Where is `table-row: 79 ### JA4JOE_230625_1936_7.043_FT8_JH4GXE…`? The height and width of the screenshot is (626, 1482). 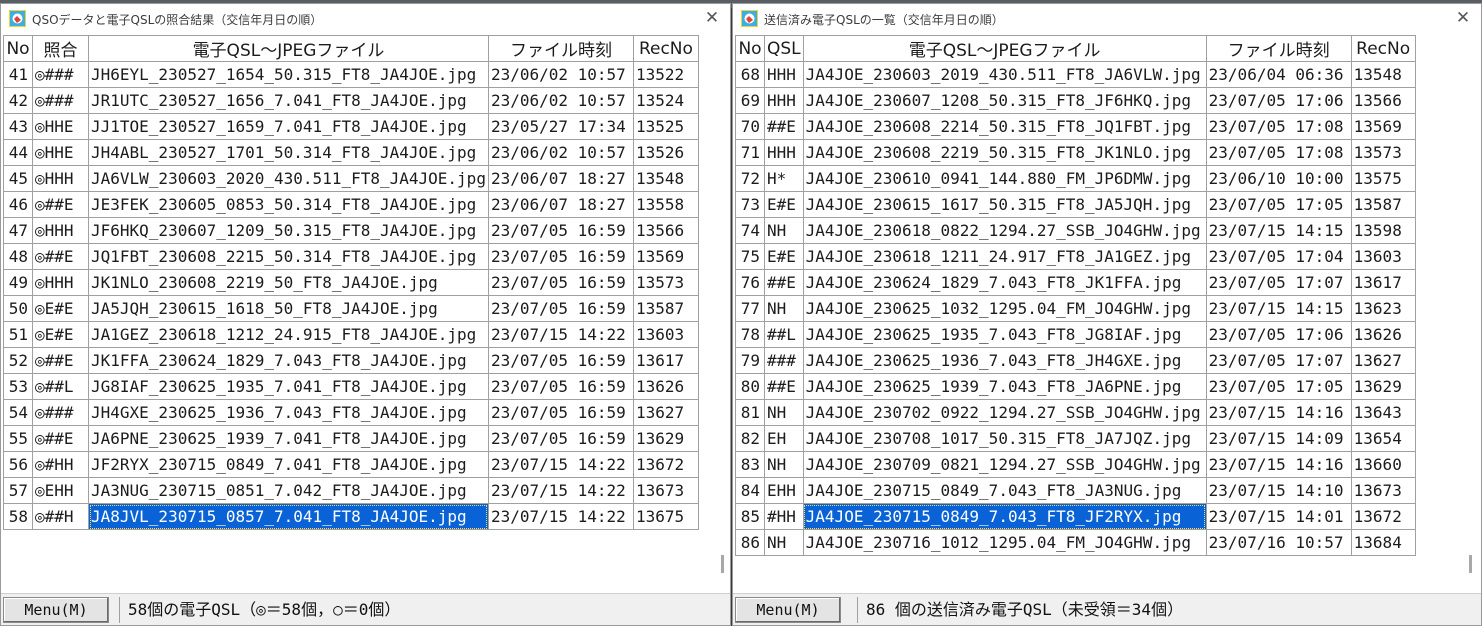 table-row: 79 ### JA4JOE_230625_1936_7.043_FT8_JH4GXE… is located at coordinates (1075, 360).